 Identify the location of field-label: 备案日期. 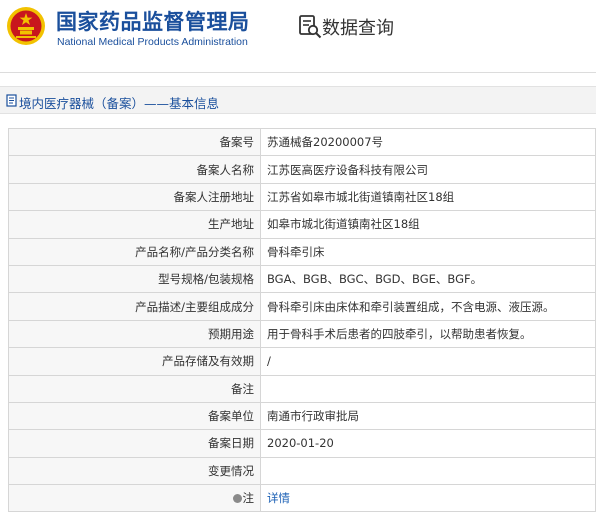
(134, 443).